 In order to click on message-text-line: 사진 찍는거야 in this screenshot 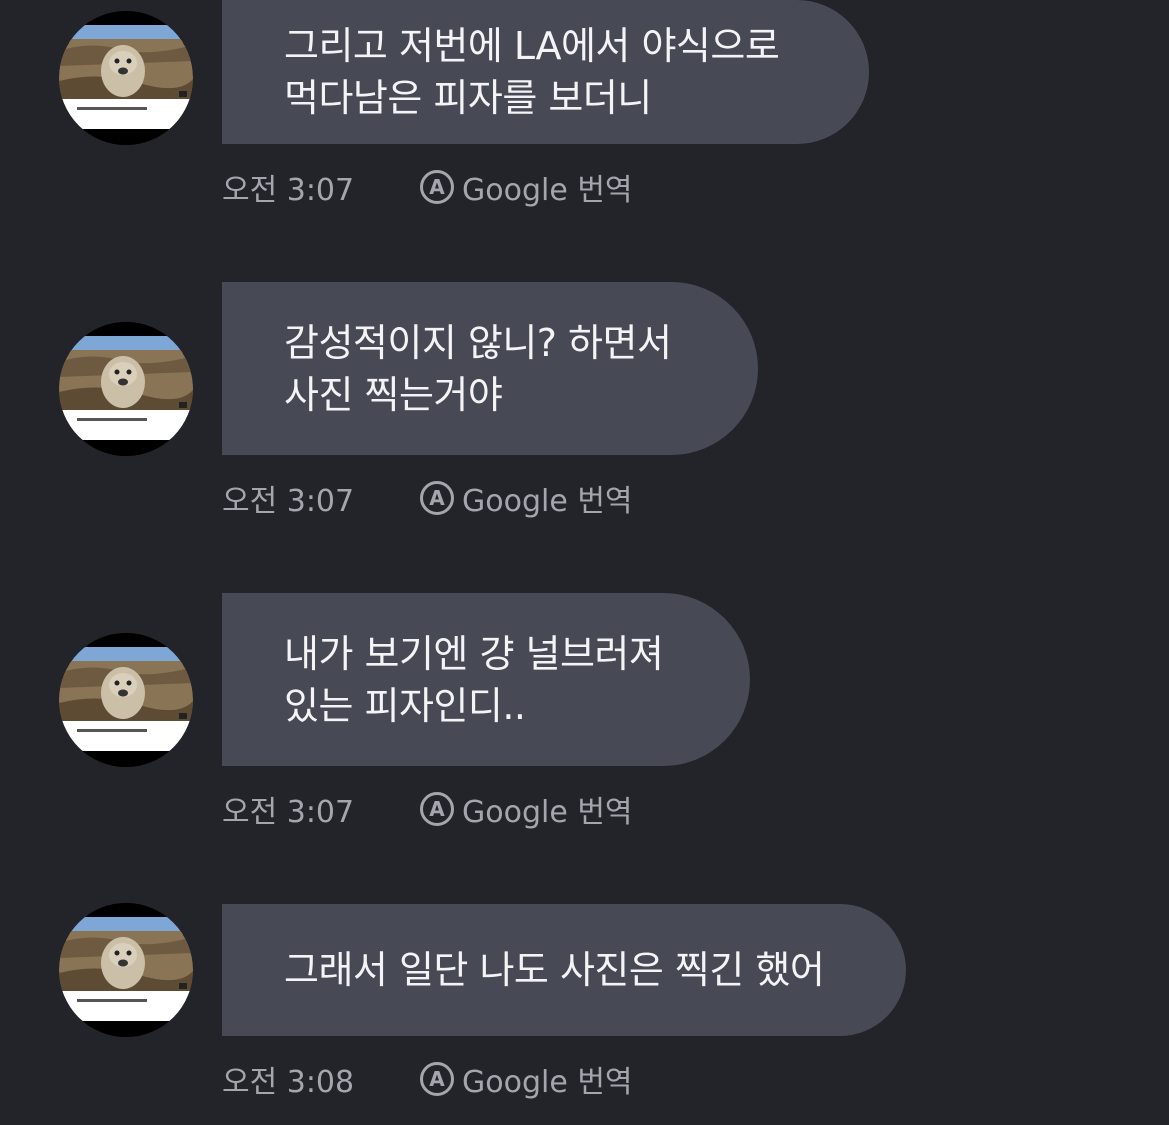, I will do `click(393, 394)`.